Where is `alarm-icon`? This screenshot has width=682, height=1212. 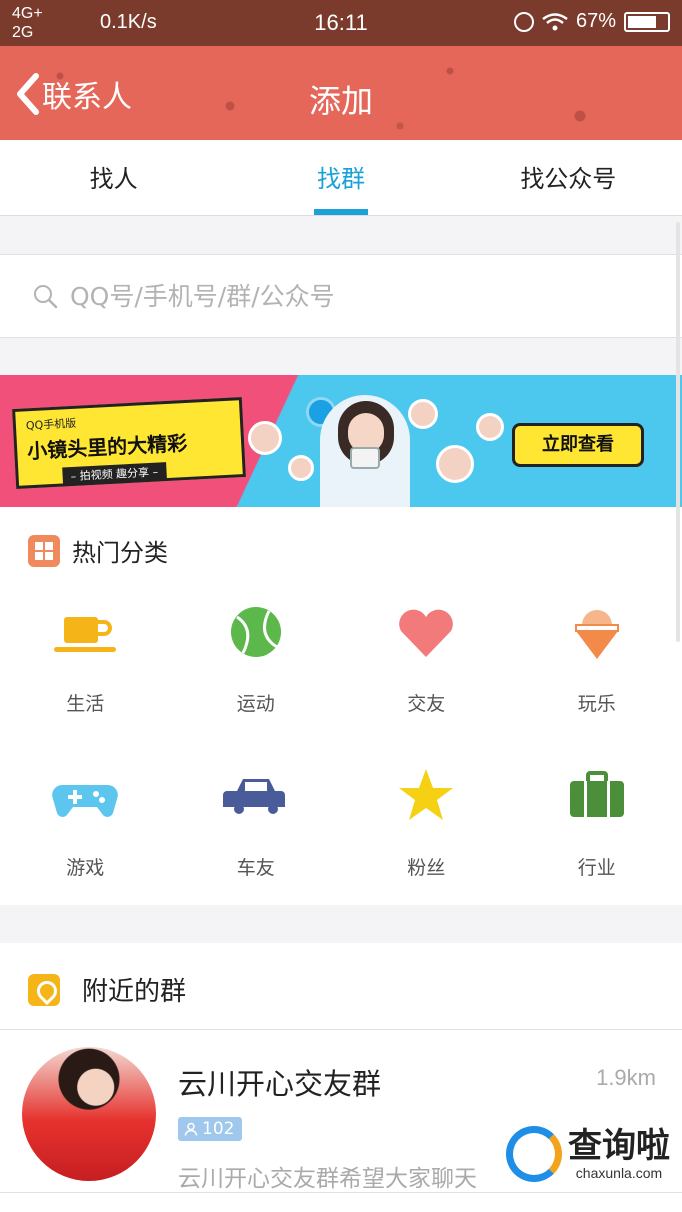 alarm-icon is located at coordinates (523, 21).